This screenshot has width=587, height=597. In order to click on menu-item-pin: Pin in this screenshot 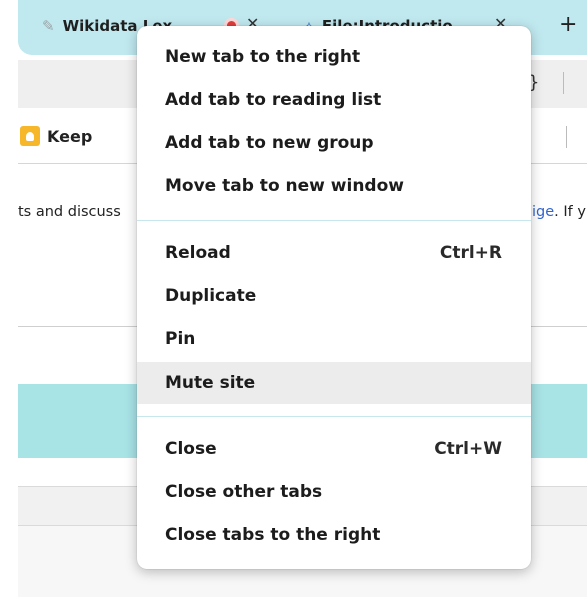, I will do `click(334, 339)`.